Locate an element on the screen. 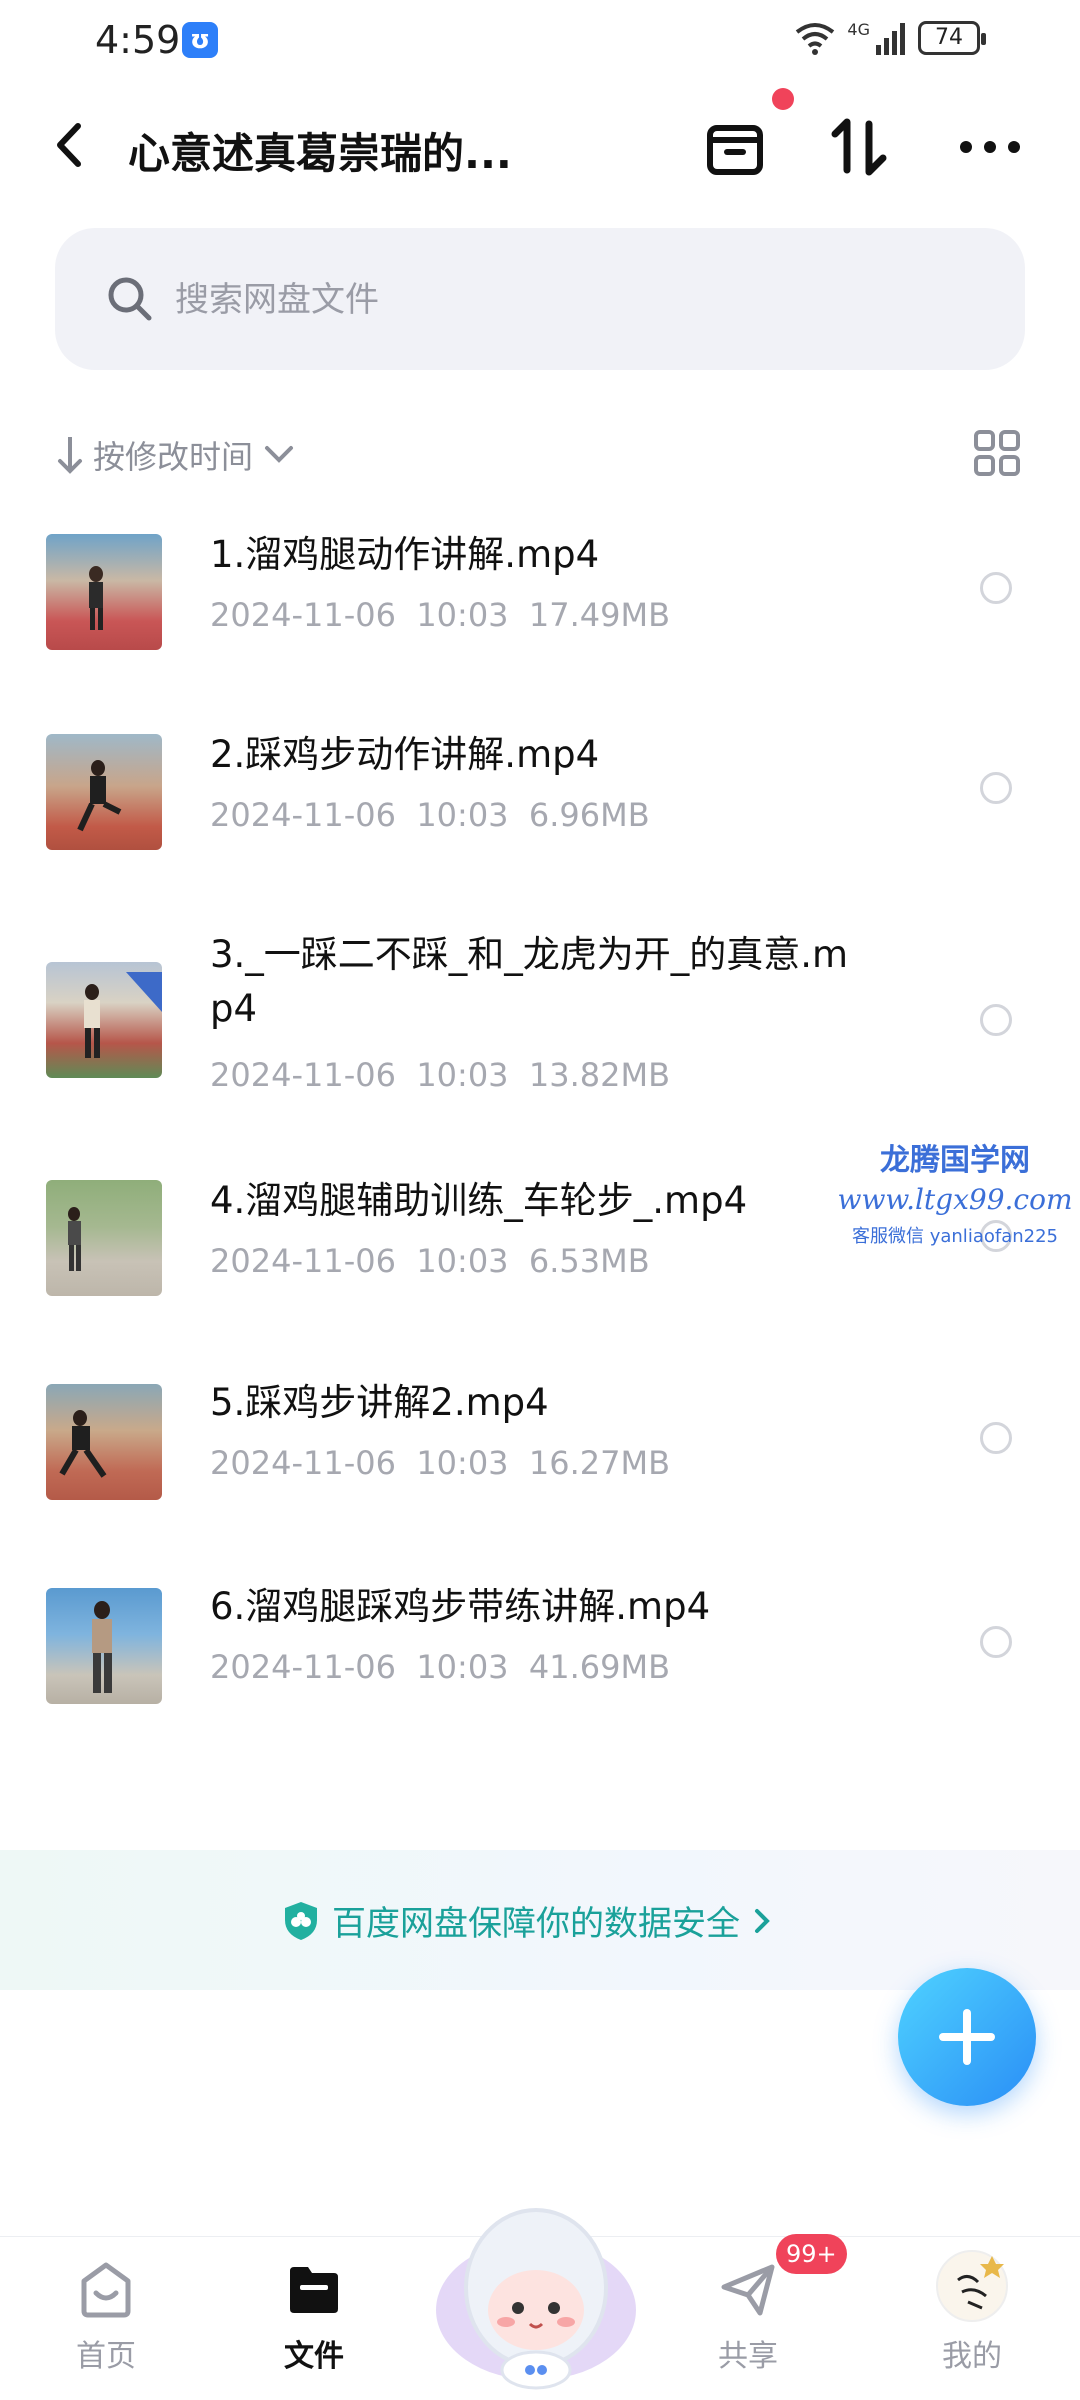 The image size is (1080, 2400). mascot-assistant-button is located at coordinates (536, 2280).